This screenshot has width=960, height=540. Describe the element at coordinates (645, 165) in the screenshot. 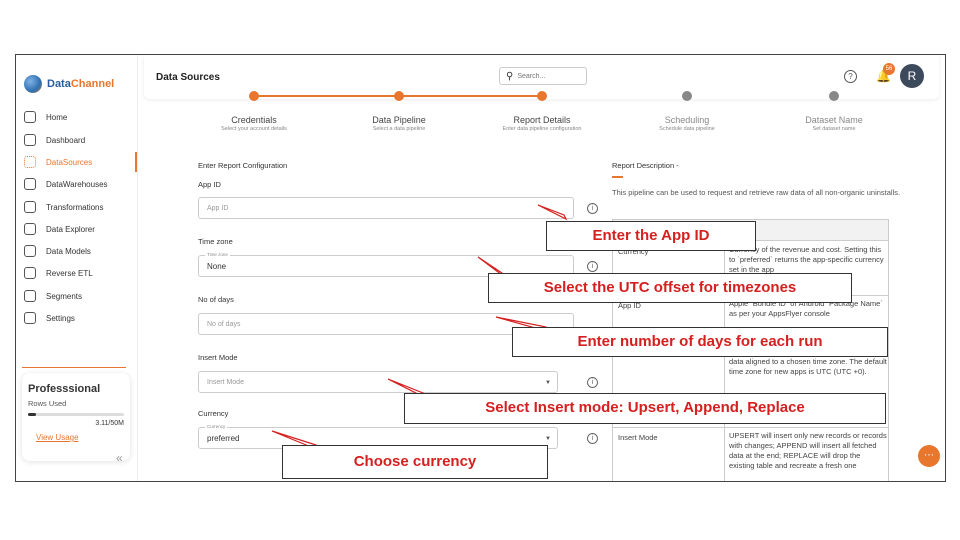

I see `report-description-title: Report Description -` at that location.